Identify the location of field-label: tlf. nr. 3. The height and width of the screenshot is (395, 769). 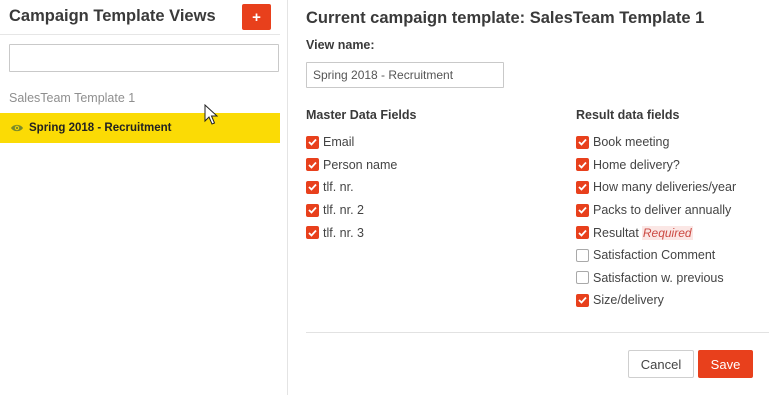
(343, 232).